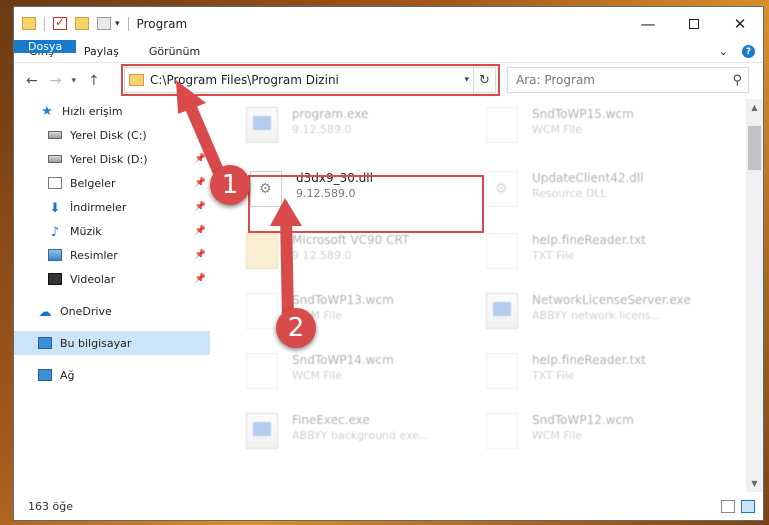 Image resolution: width=769 pixels, height=525 pixels. What do you see at coordinates (112, 231) in the screenshot?
I see `sidebar-item-music: ♪ Müzik 📌` at bounding box center [112, 231].